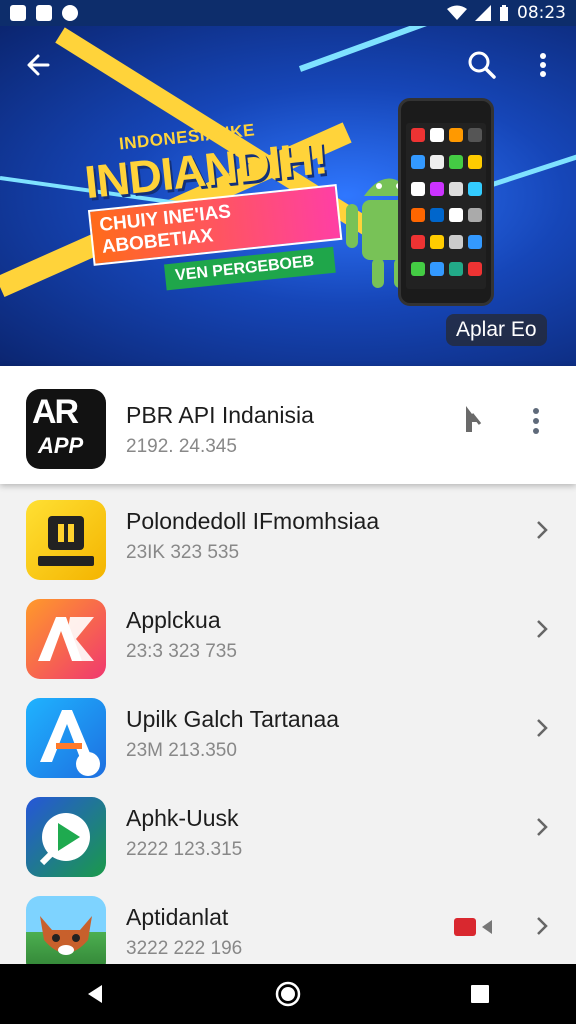 This screenshot has width=576, height=1024. I want to click on system-nav-bar, so click(288, 994).